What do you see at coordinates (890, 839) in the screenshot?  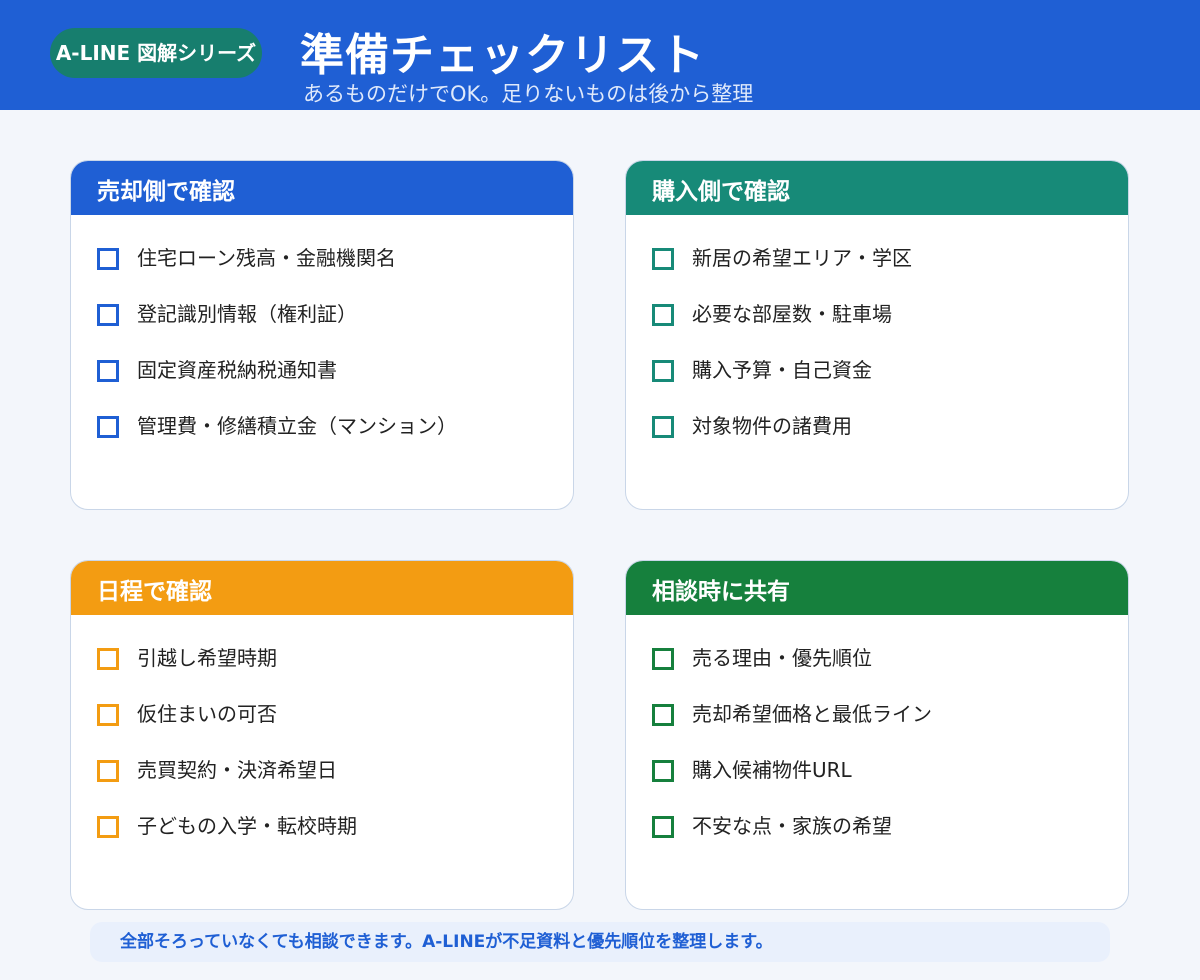 I see `checklist-item: 不安な点・家族の希望` at bounding box center [890, 839].